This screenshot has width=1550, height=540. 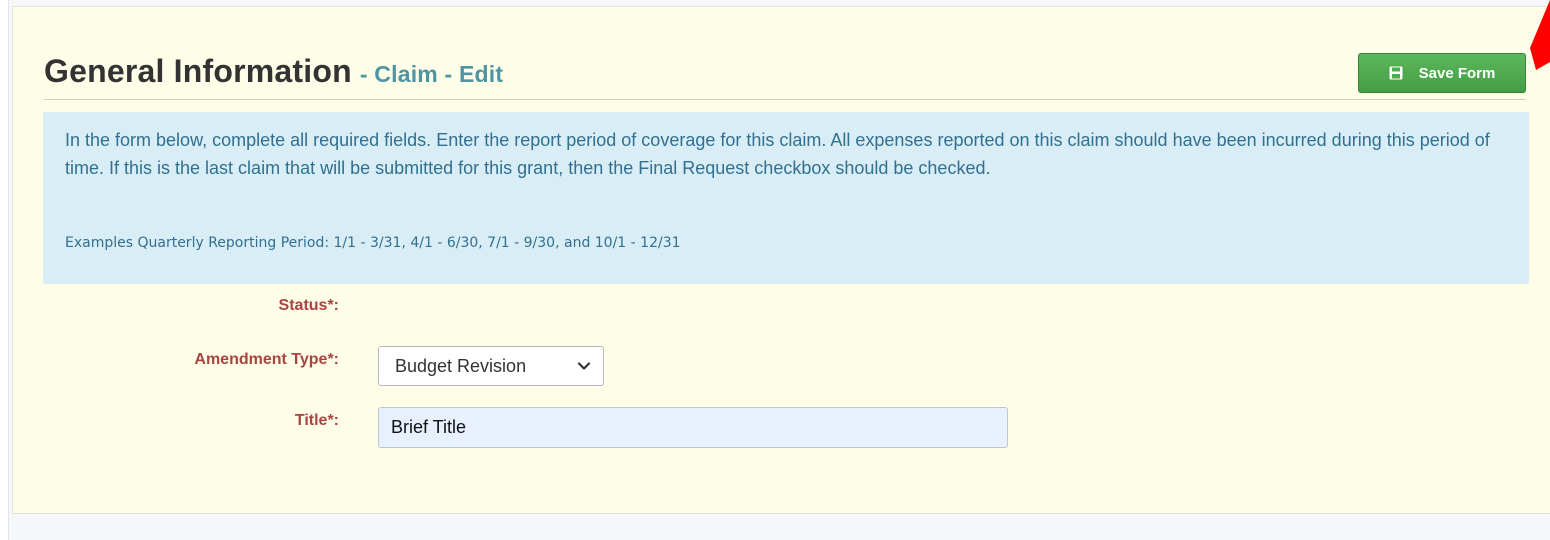 What do you see at coordinates (1457, 73) in the screenshot?
I see `save-form-label: Save Form` at bounding box center [1457, 73].